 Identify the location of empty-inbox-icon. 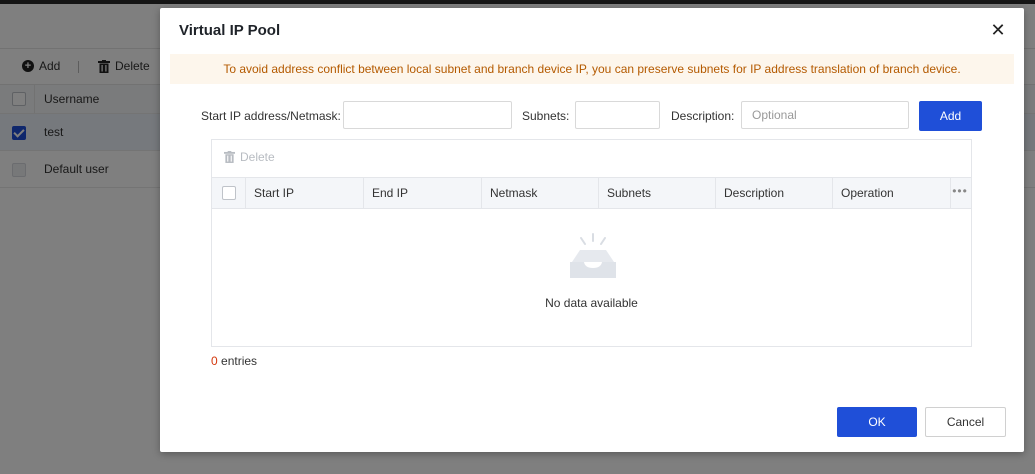
(593, 255).